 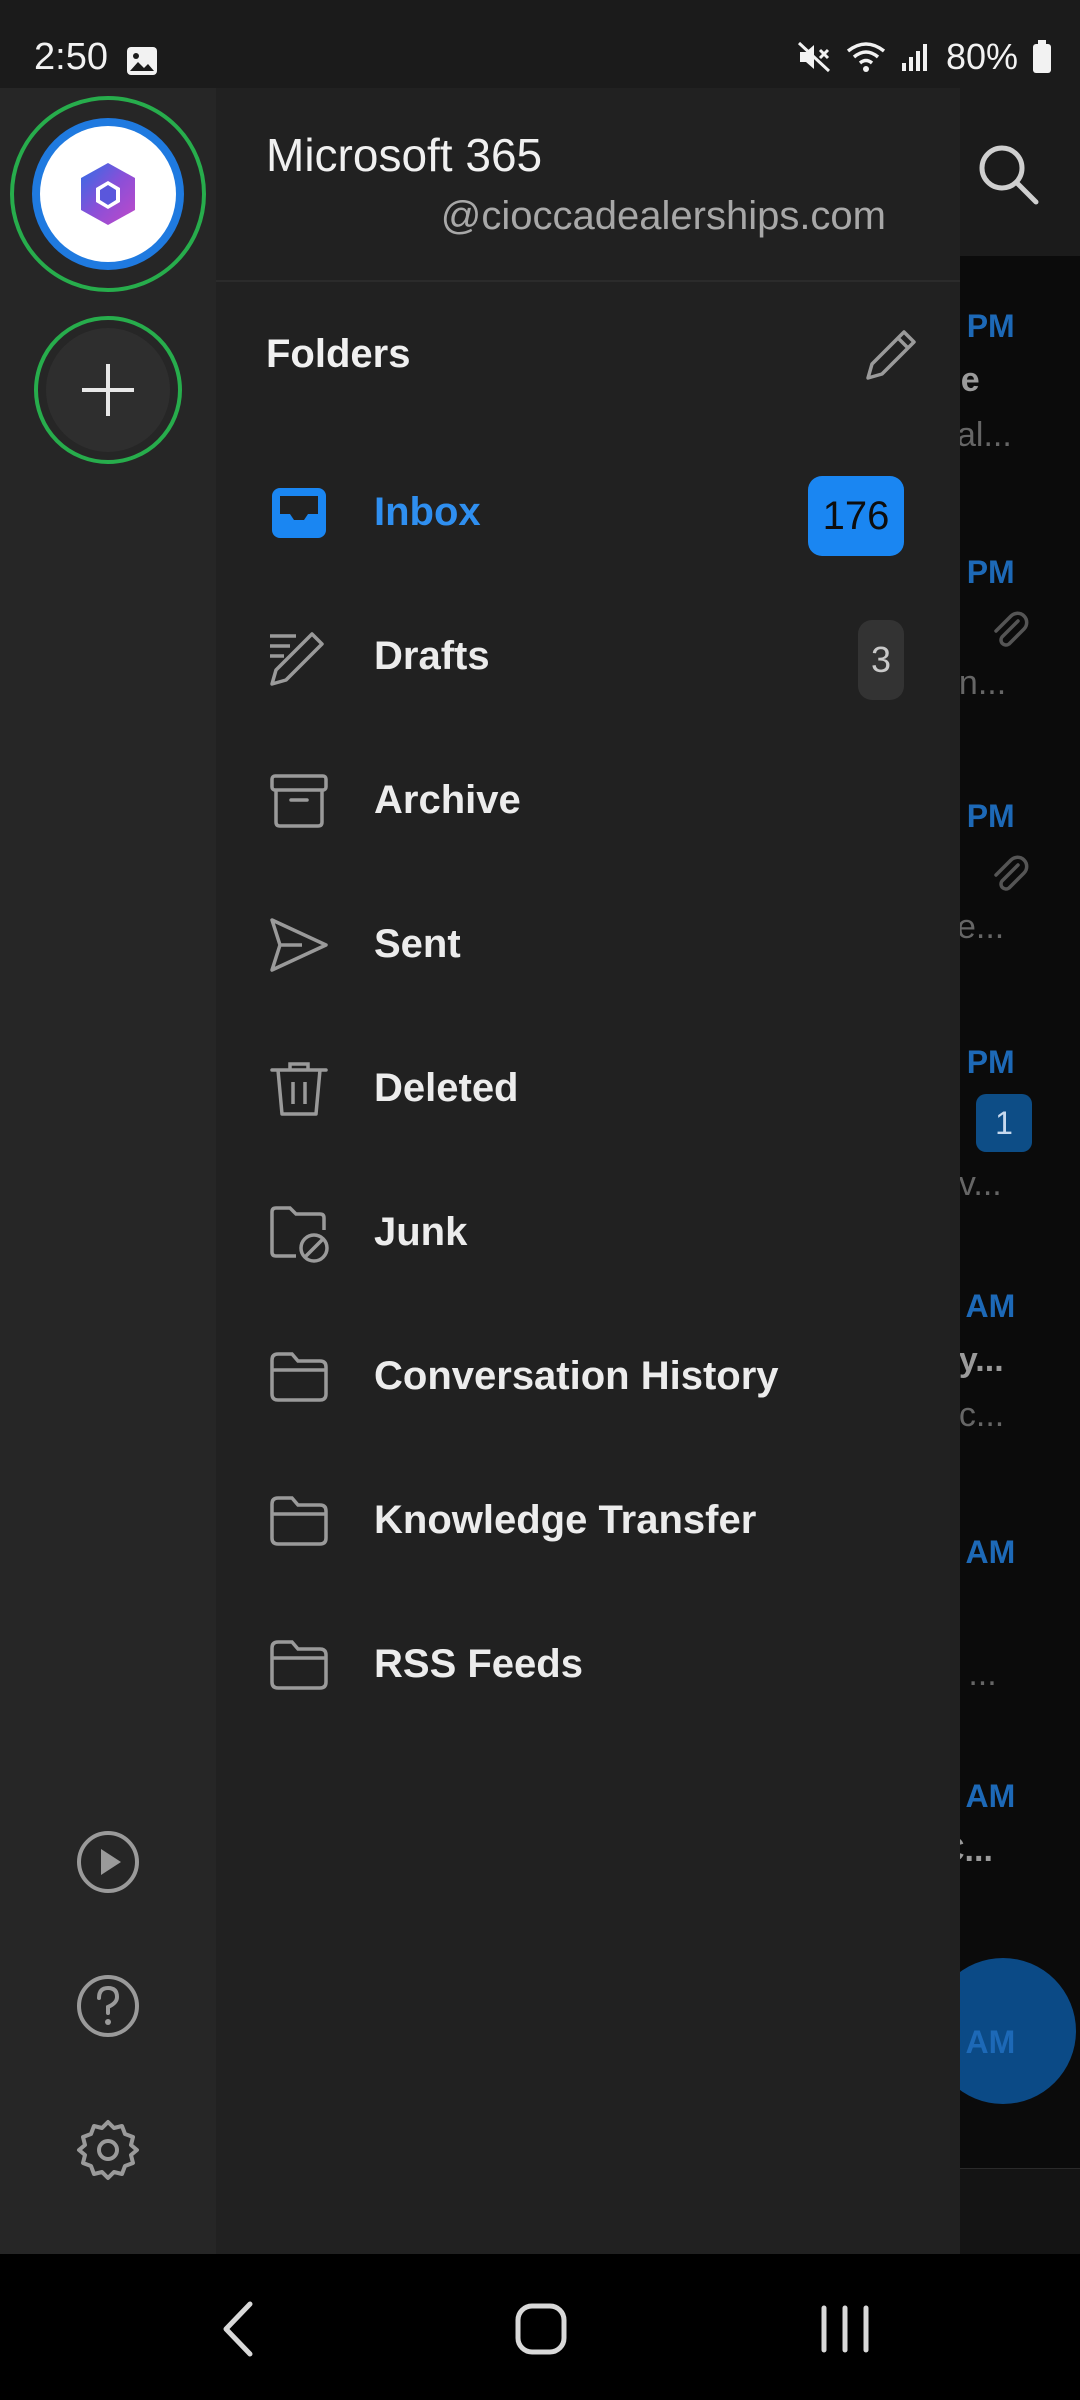 I want to click on account-avatar-button, so click(x=108, y=194).